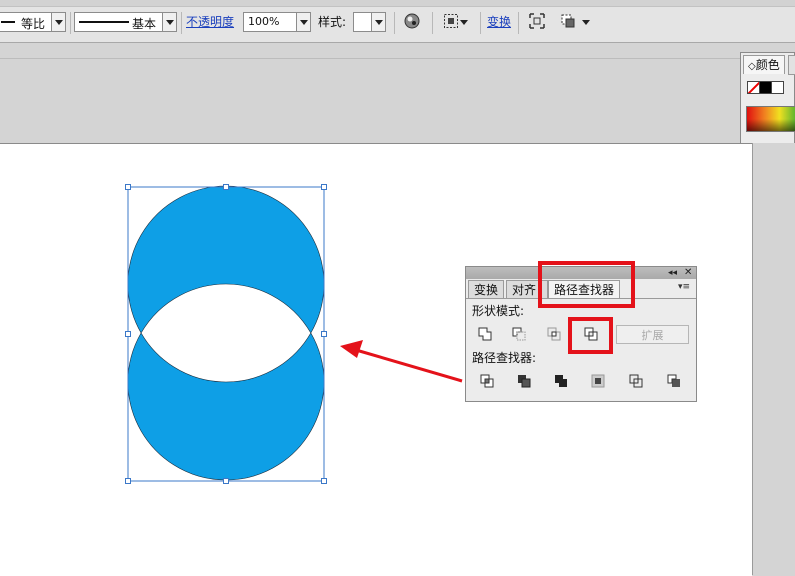  What do you see at coordinates (226, 333) in the screenshot?
I see `compound-shape` at bounding box center [226, 333].